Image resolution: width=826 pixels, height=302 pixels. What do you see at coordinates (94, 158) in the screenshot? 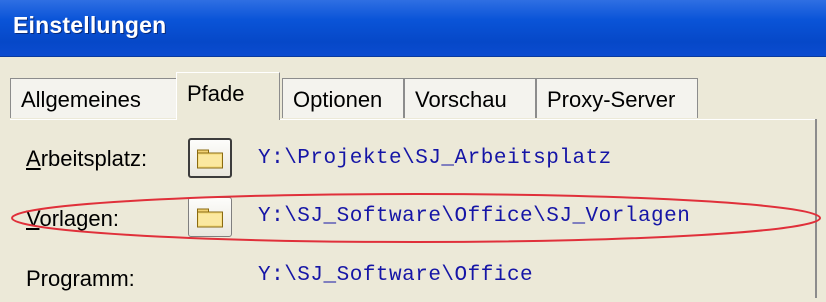
I see `label-rest: rbeitsplatz:` at bounding box center [94, 158].